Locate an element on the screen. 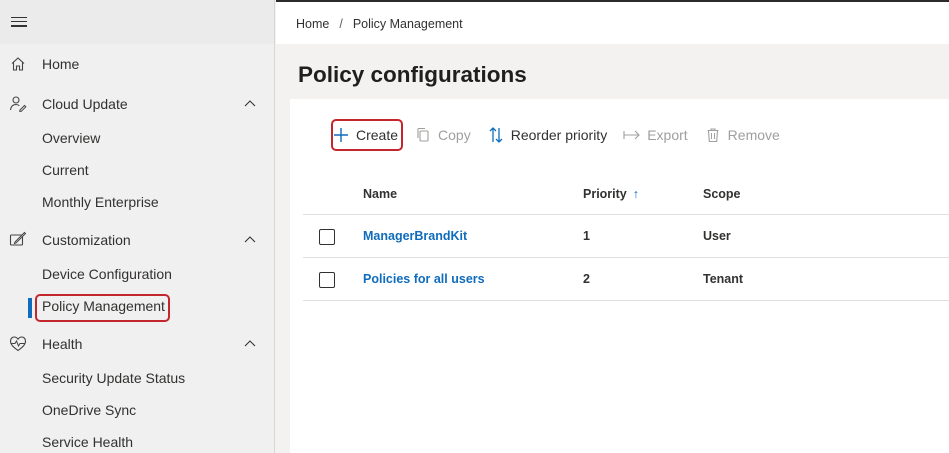 The image size is (949, 453). column-header-scope: Scope is located at coordinates (722, 194).